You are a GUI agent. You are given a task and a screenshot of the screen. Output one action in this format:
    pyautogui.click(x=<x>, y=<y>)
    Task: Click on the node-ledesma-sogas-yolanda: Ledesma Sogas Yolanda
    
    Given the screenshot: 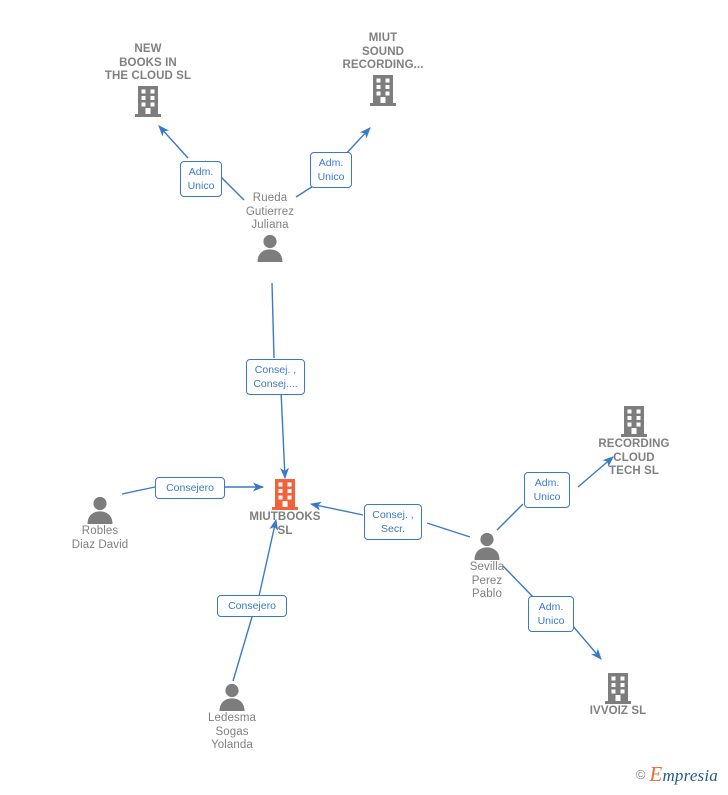 What is the action you would take?
    pyautogui.click(x=232, y=717)
    